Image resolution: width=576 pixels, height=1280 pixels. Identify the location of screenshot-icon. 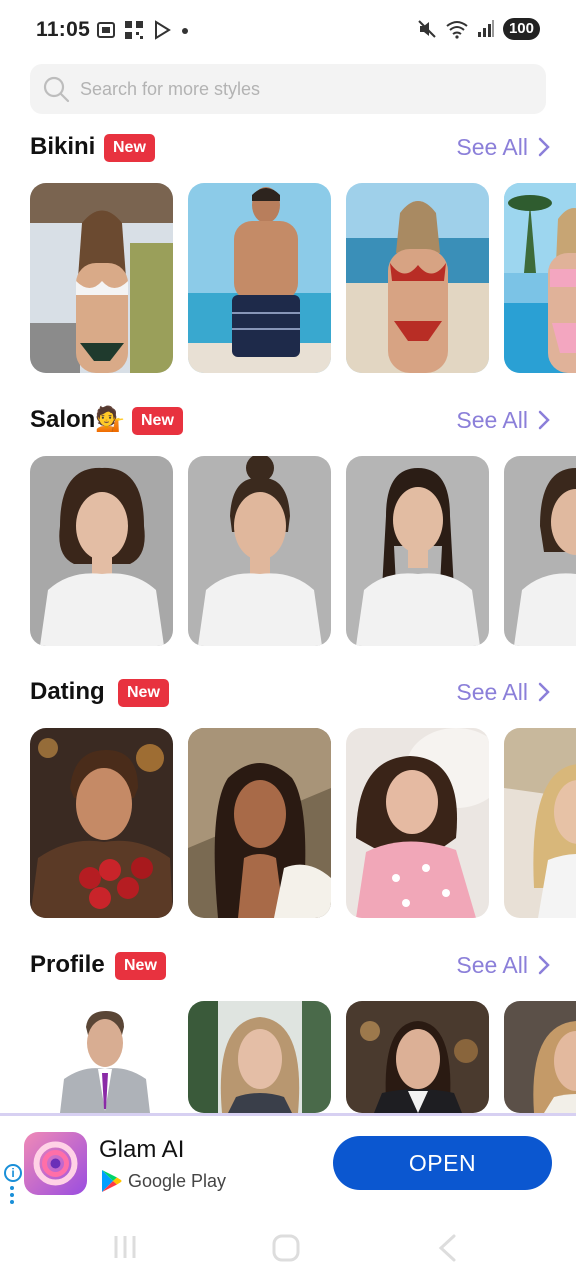
(106, 30).